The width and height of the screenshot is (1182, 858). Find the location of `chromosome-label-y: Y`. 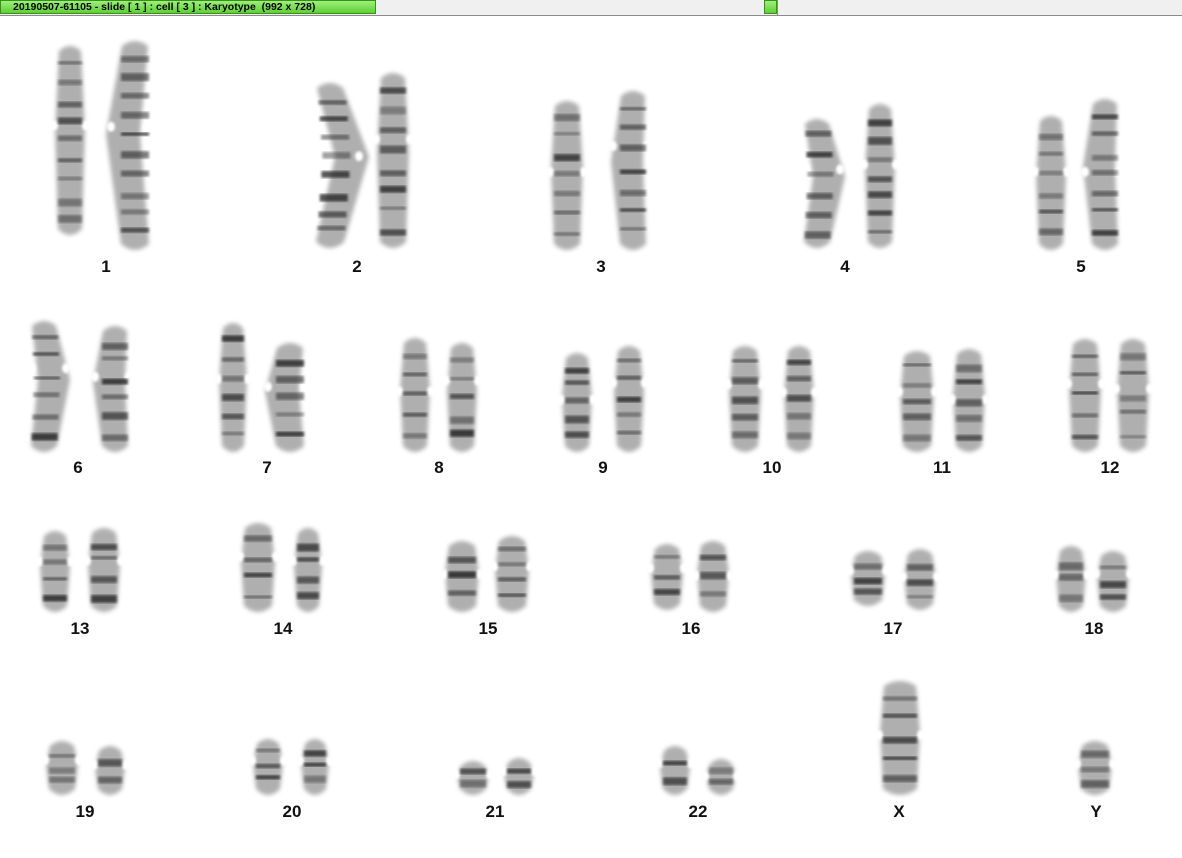

chromosome-label-y: Y is located at coordinates (1096, 811).